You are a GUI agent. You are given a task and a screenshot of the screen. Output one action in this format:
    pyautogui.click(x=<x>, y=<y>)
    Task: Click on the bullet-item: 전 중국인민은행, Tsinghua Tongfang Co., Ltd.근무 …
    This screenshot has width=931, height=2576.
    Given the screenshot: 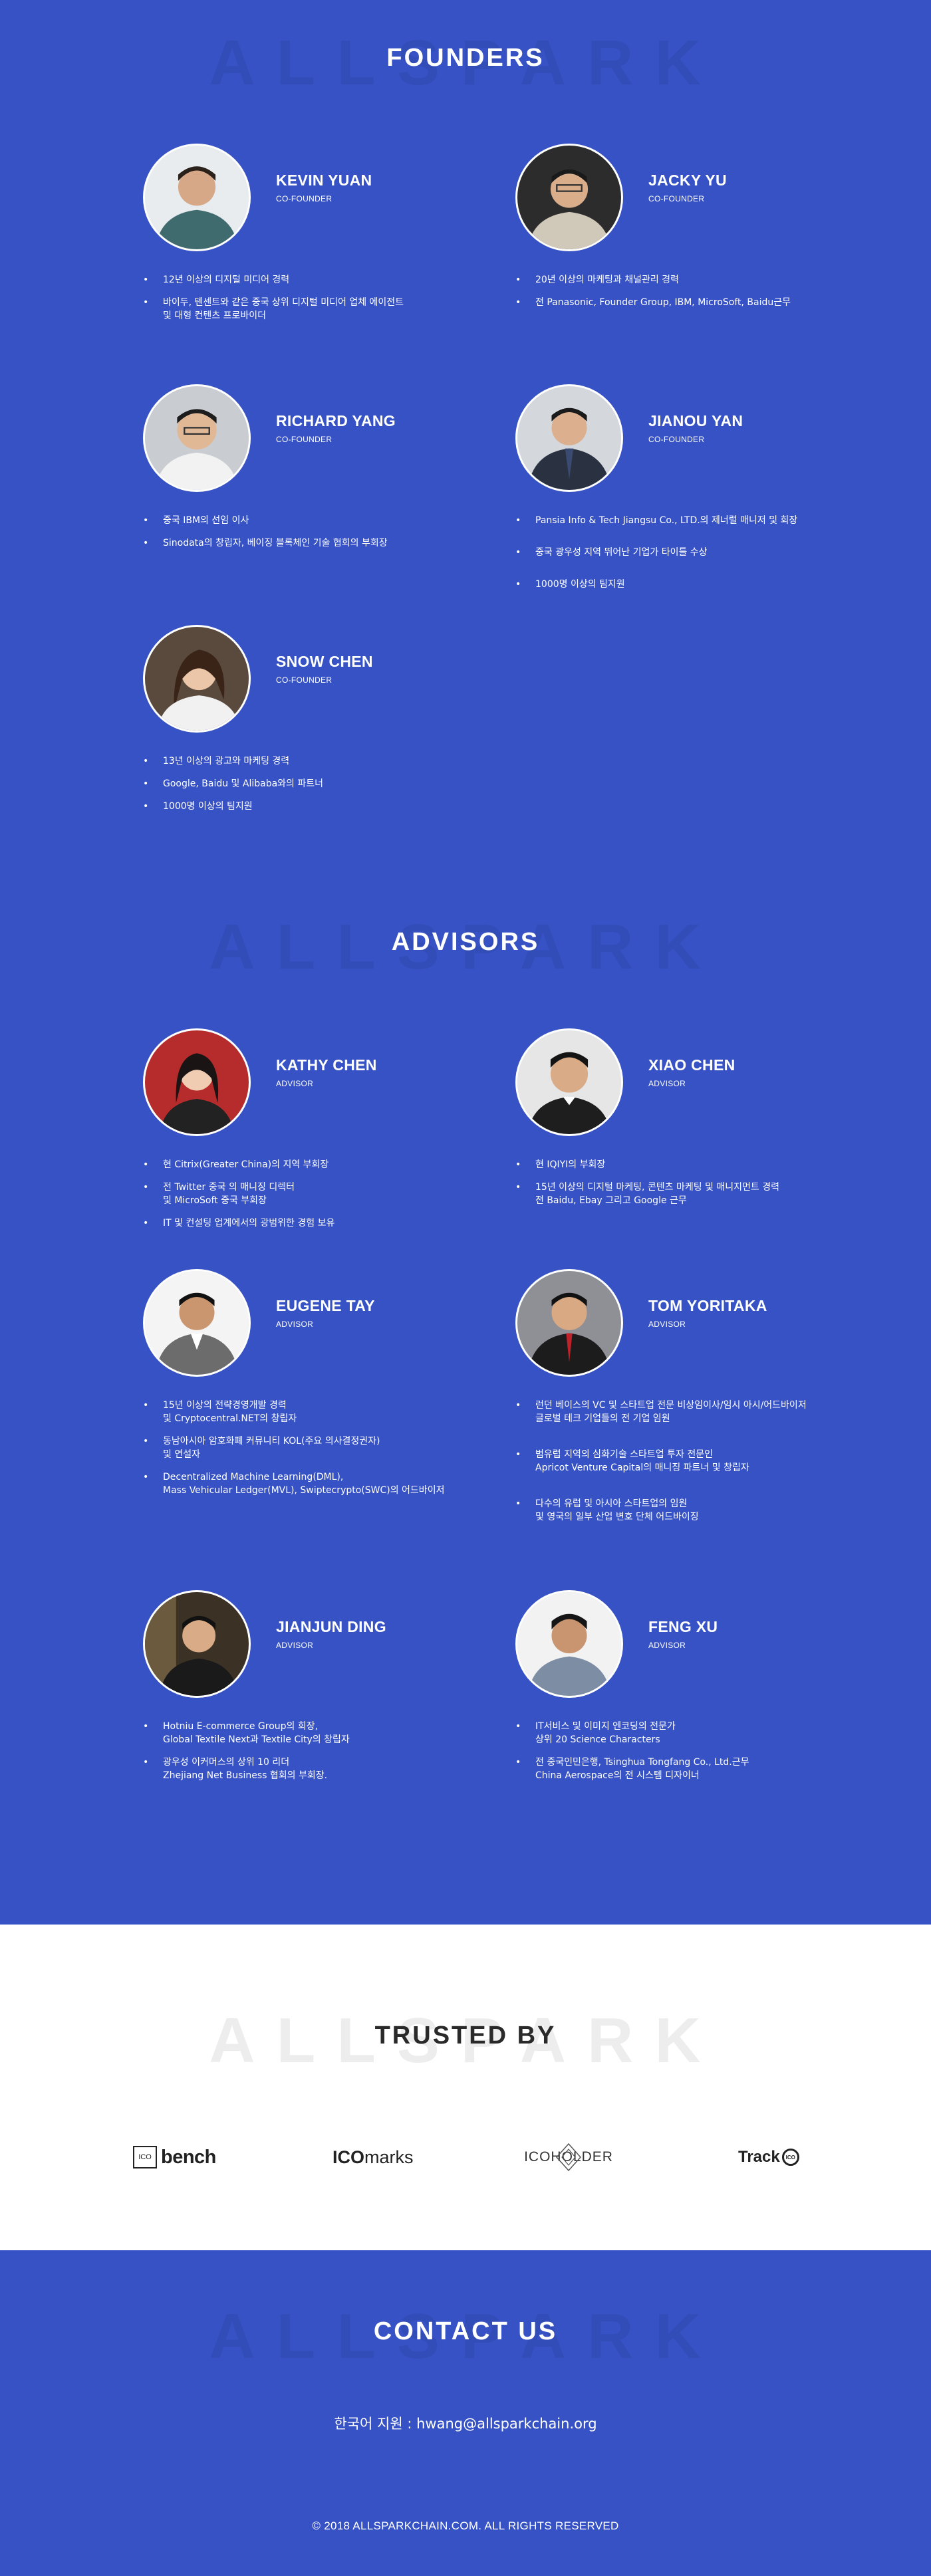 What is the action you would take?
    pyautogui.click(x=702, y=1769)
    